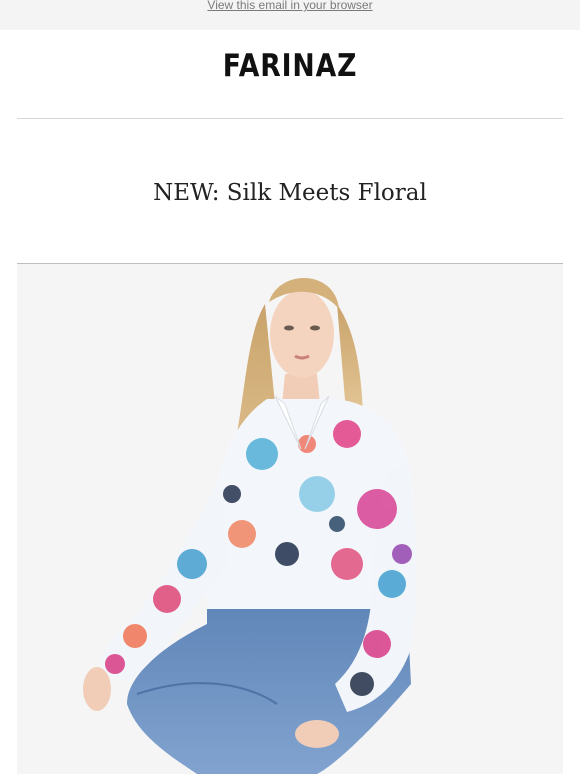  Describe the element at coordinates (290, 118) in the screenshot. I see `header-divider` at that location.